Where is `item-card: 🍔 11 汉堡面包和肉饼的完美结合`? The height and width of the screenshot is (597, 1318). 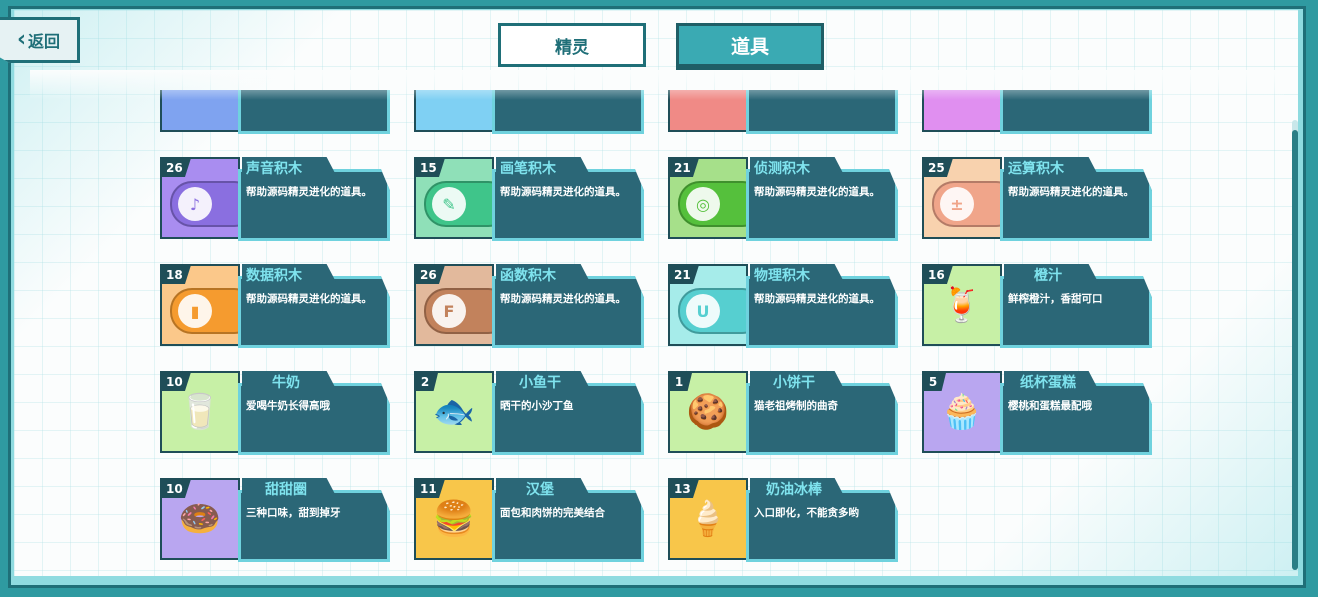 item-card: 🍔 11 汉堡面包和肉饼的完美结合 is located at coordinates (530, 521).